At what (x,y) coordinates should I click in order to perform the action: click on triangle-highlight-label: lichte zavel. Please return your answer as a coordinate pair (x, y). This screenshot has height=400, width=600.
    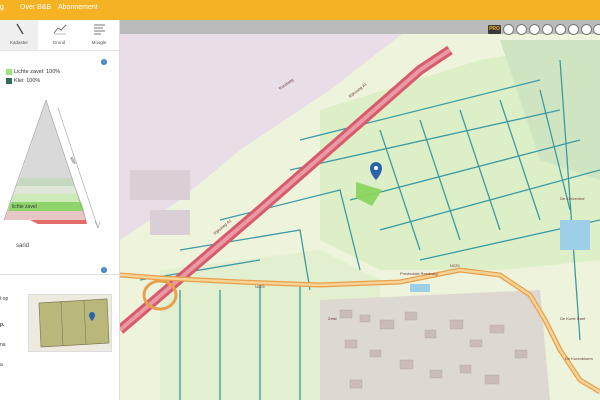
    Looking at the image, I should click on (24, 207).